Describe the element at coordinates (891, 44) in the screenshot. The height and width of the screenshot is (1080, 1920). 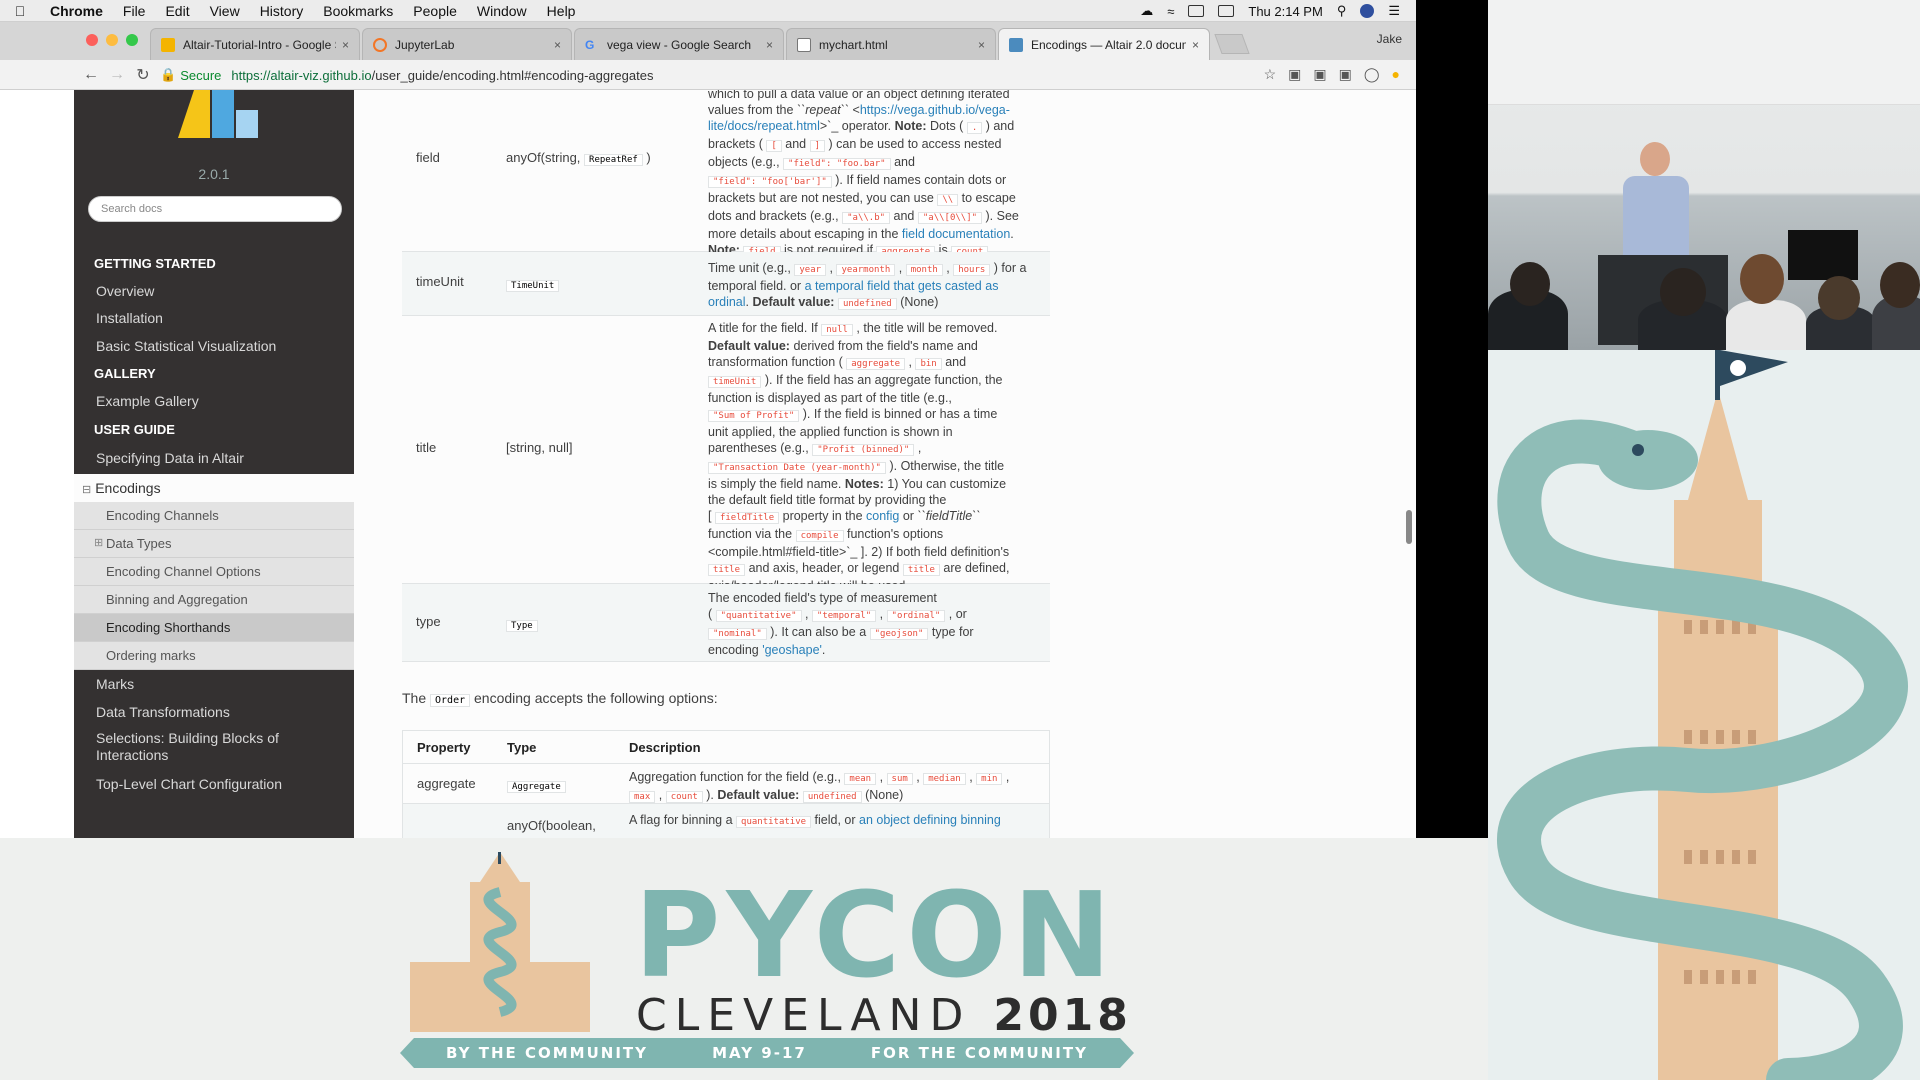
I see `tab-mychart: mychart.html ×` at that location.